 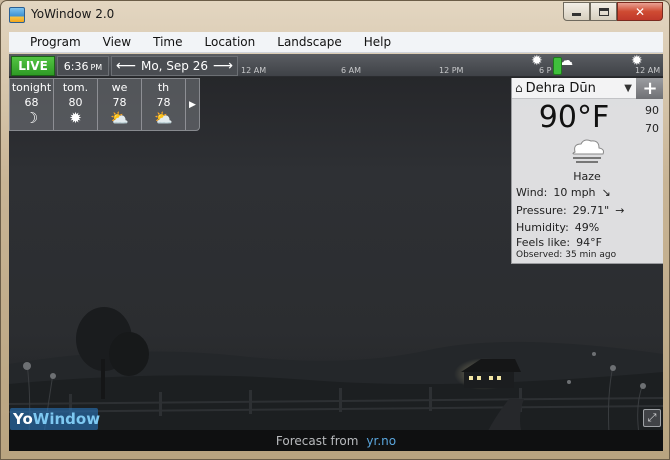 What do you see at coordinates (591, 255) in the screenshot?
I see `observed-value: 35 min ago` at bounding box center [591, 255].